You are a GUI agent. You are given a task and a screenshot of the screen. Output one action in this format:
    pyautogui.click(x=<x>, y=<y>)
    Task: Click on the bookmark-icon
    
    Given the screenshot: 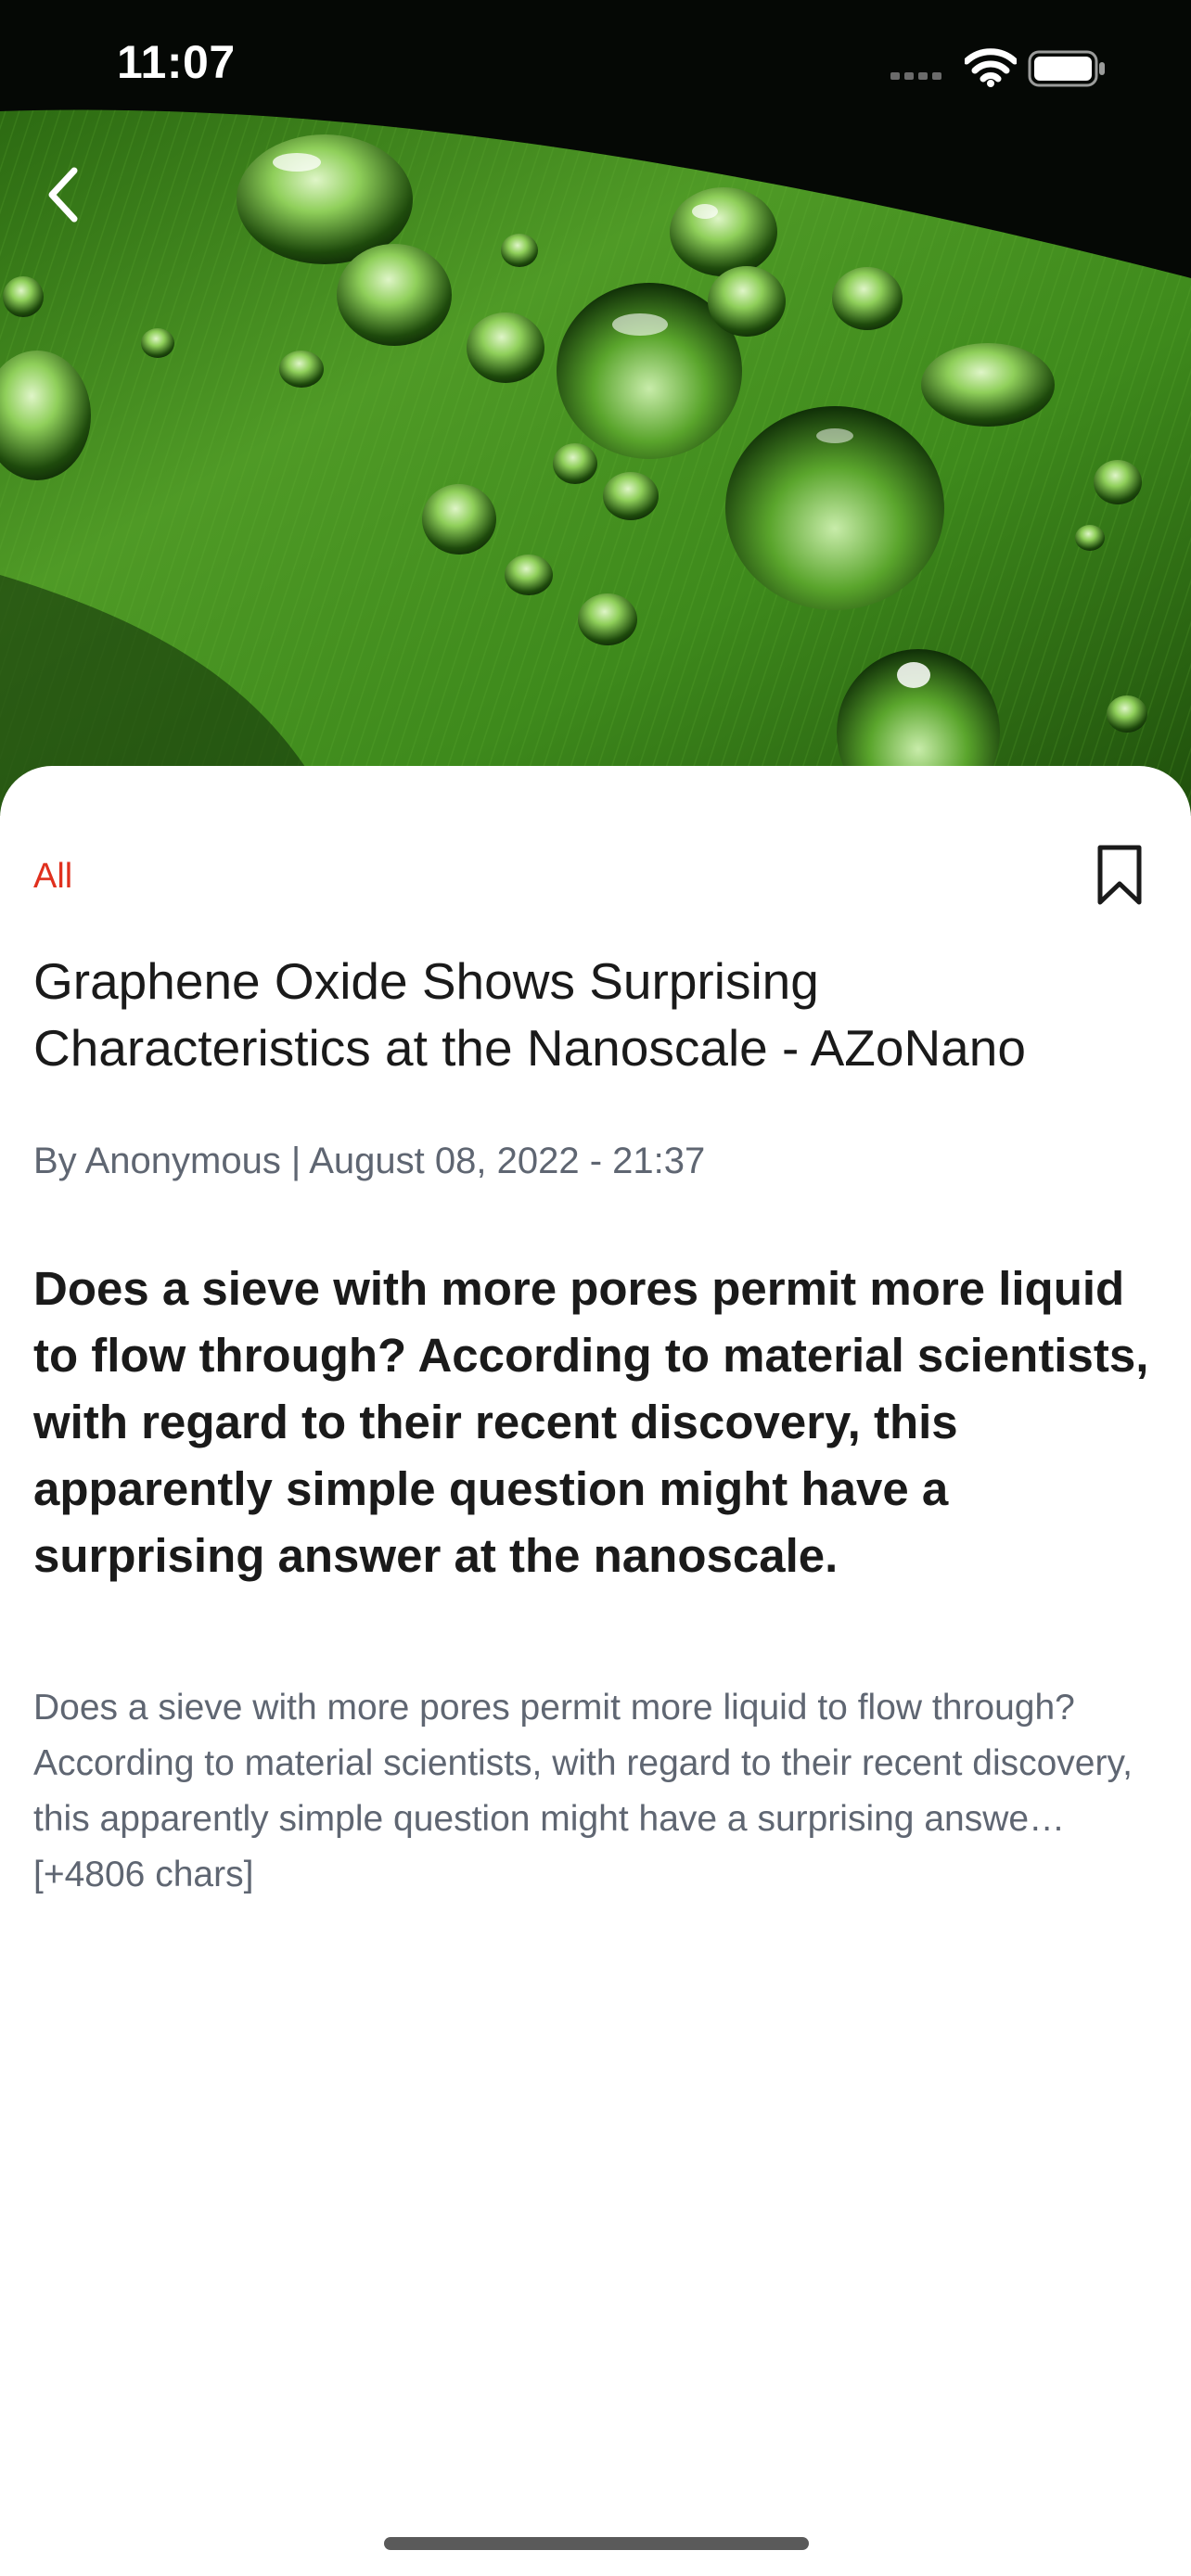 What is the action you would take?
    pyautogui.click(x=1119, y=875)
    